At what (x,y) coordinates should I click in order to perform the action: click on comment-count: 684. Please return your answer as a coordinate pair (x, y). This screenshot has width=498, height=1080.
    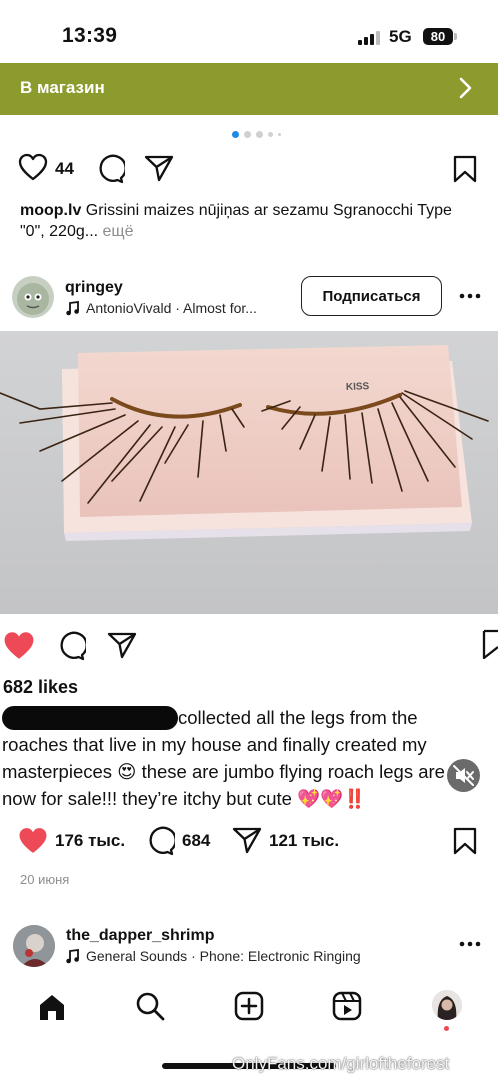
    Looking at the image, I should click on (196, 841).